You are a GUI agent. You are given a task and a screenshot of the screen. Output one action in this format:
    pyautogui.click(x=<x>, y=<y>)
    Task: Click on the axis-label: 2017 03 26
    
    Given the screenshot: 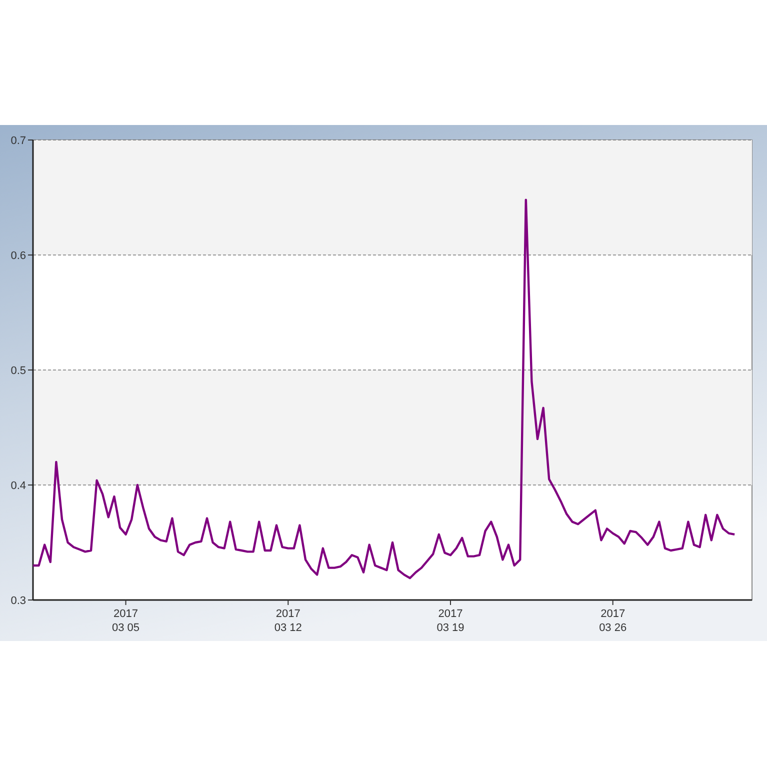 What is the action you would take?
    pyautogui.click(x=613, y=621)
    